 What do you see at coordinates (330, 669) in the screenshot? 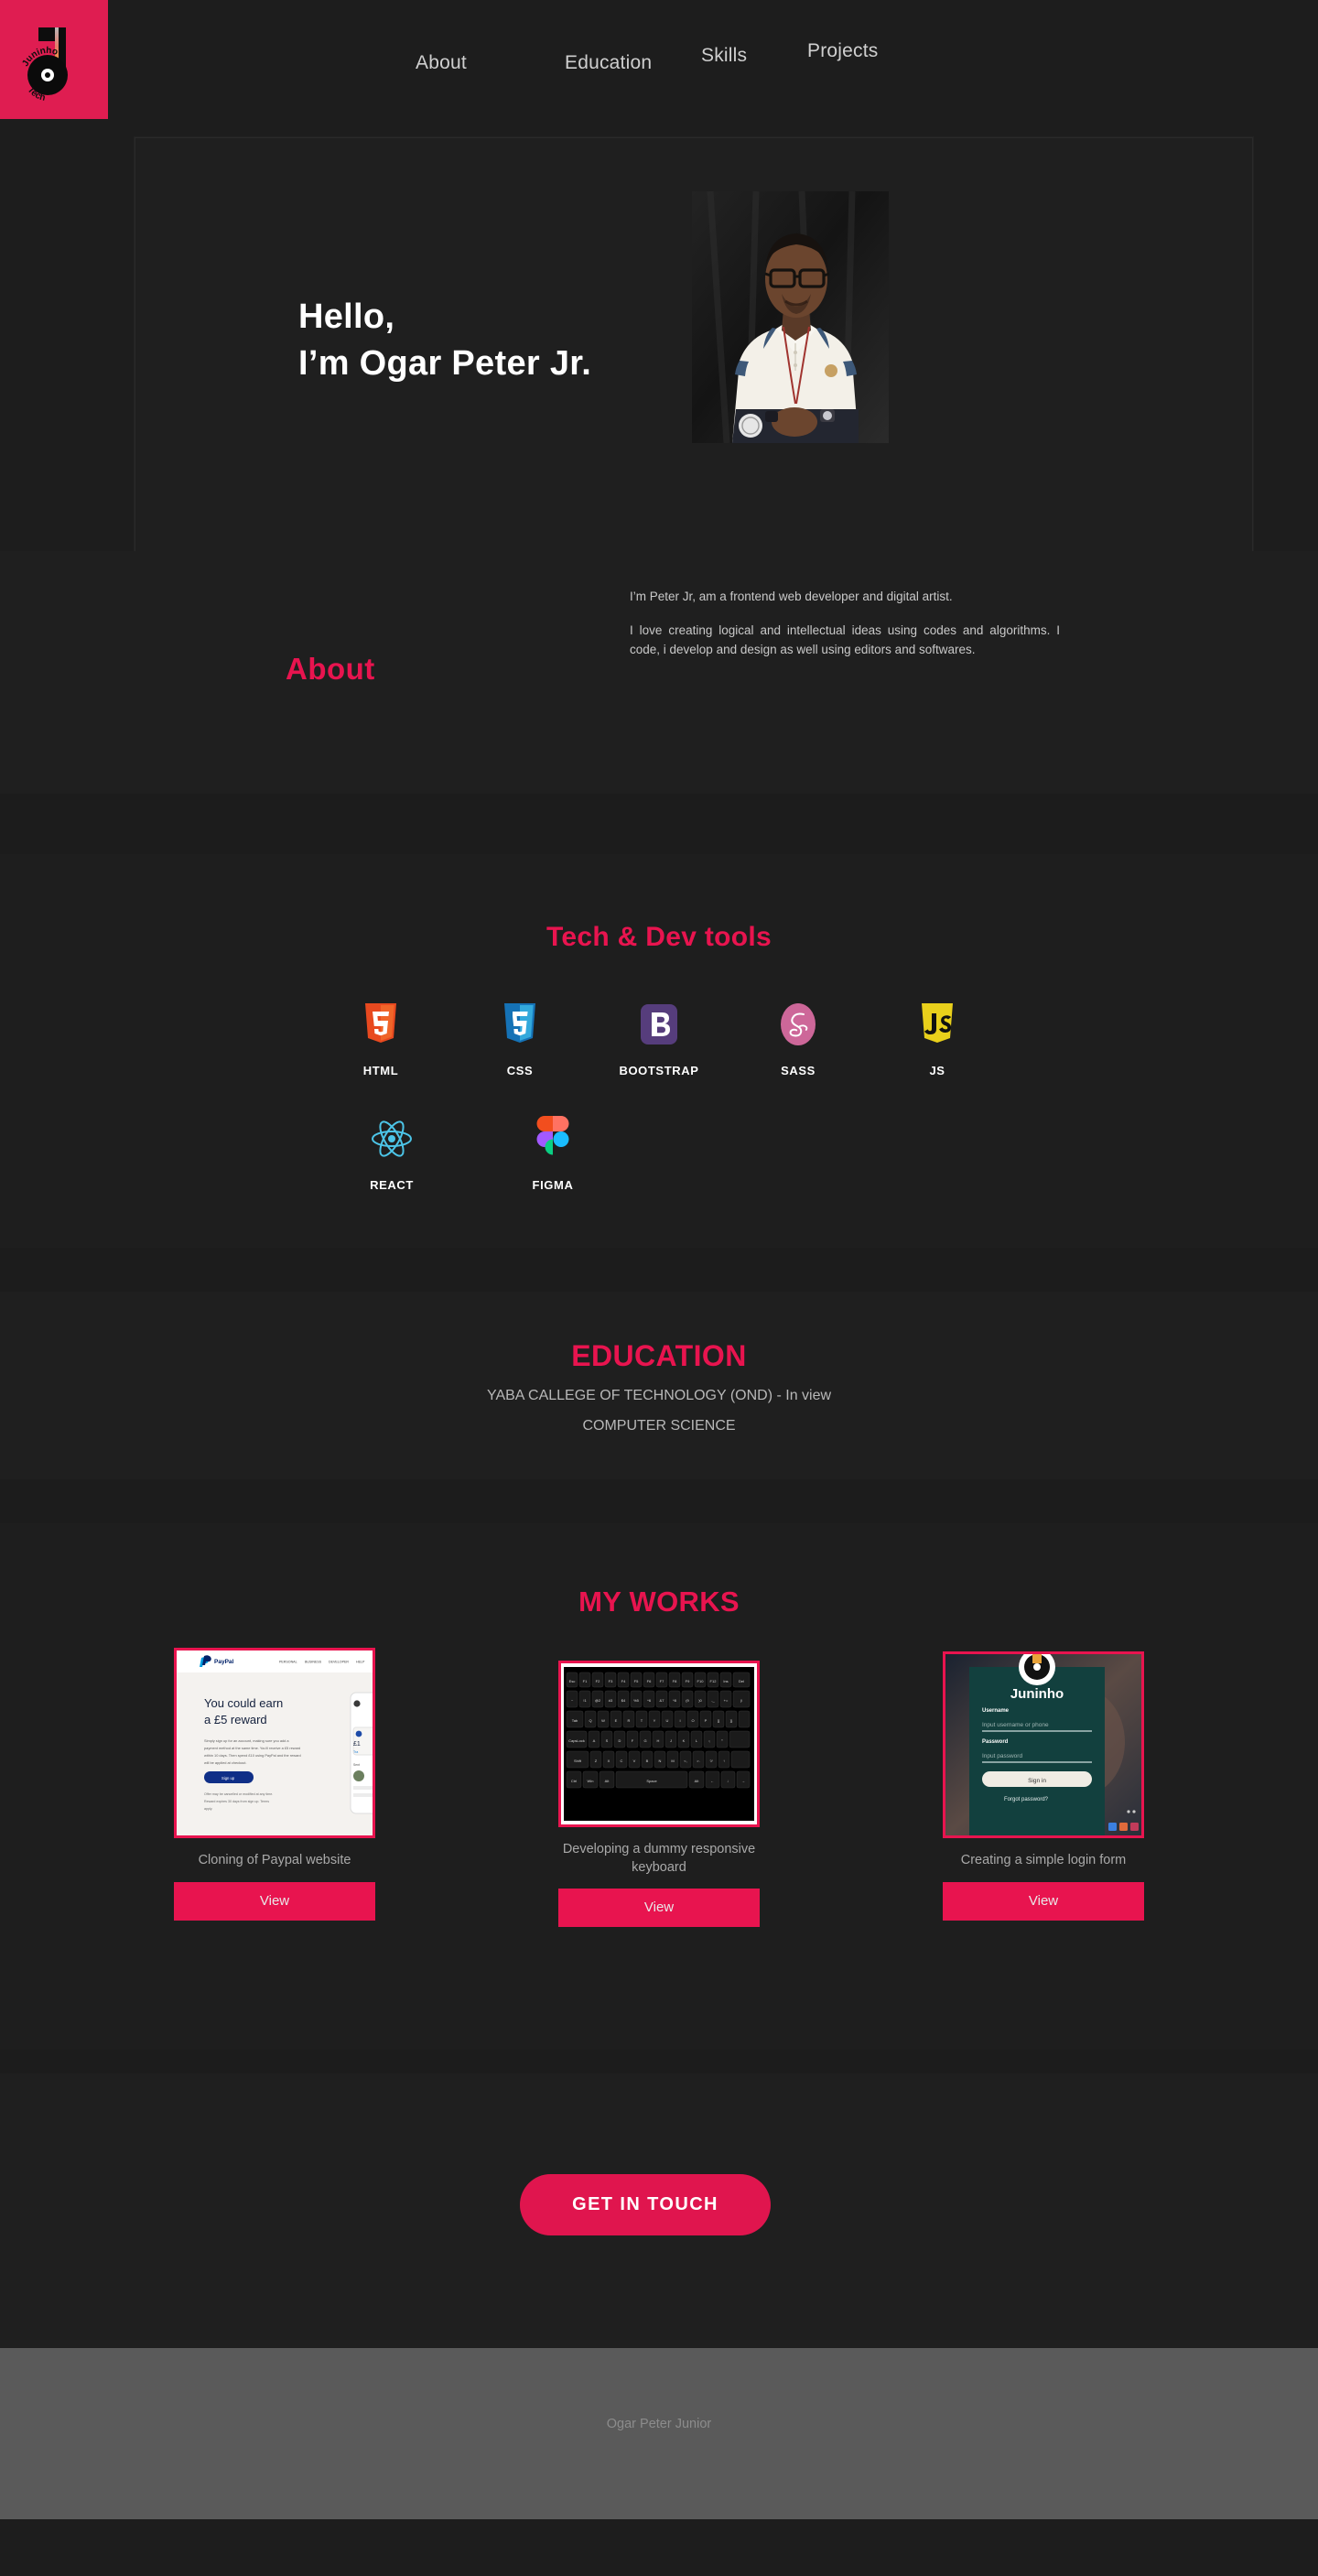
I see `about-heading: About` at bounding box center [330, 669].